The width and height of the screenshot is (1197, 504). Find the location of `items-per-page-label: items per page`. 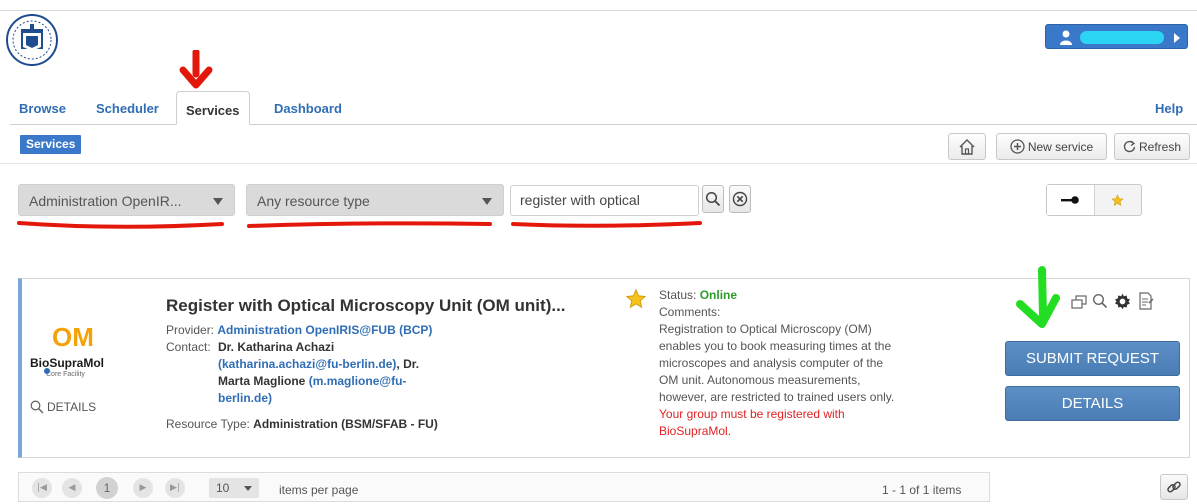

items-per-page-label: items per page is located at coordinates (319, 490).